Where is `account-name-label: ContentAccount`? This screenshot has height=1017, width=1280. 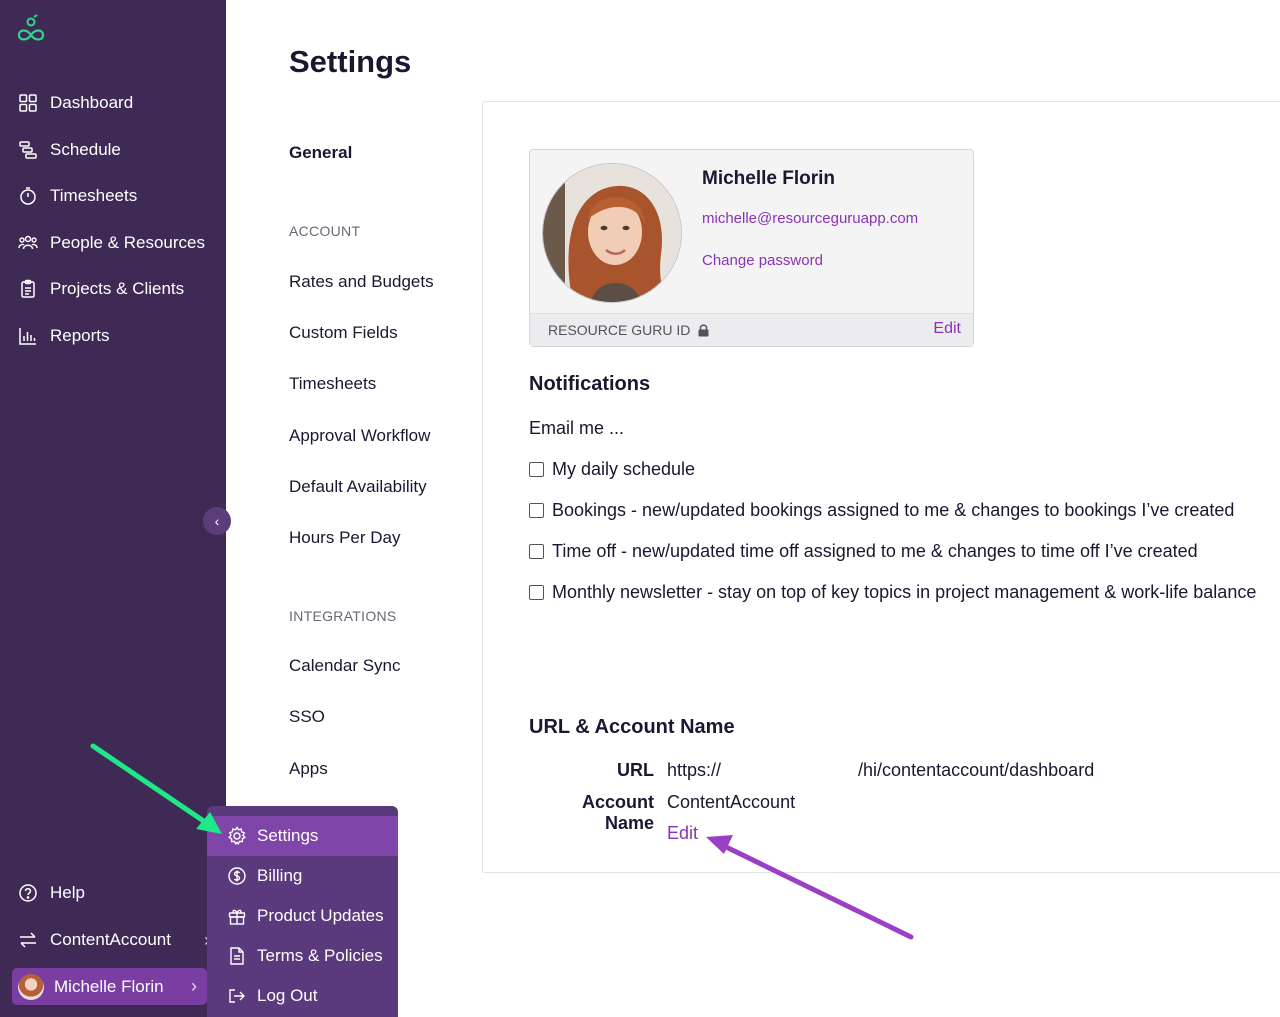 account-name-label: ContentAccount is located at coordinates (110, 939).